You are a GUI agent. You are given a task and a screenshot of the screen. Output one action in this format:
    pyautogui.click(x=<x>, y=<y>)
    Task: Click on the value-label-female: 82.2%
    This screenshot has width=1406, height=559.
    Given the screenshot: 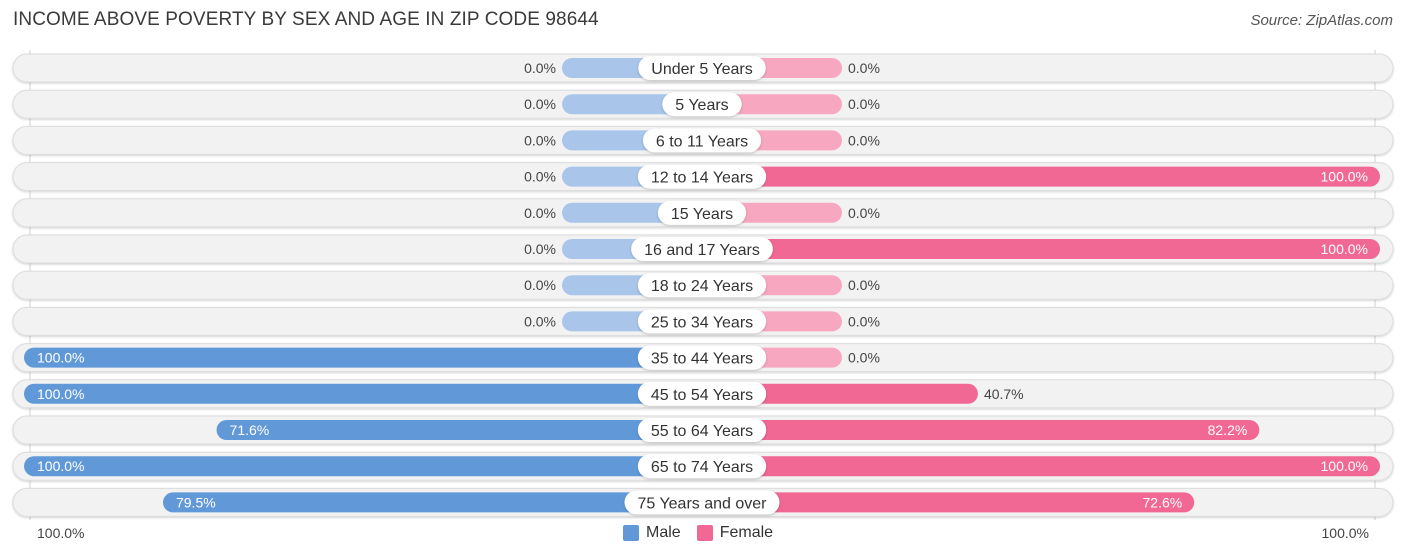 What is the action you would take?
    pyautogui.click(x=1228, y=430)
    